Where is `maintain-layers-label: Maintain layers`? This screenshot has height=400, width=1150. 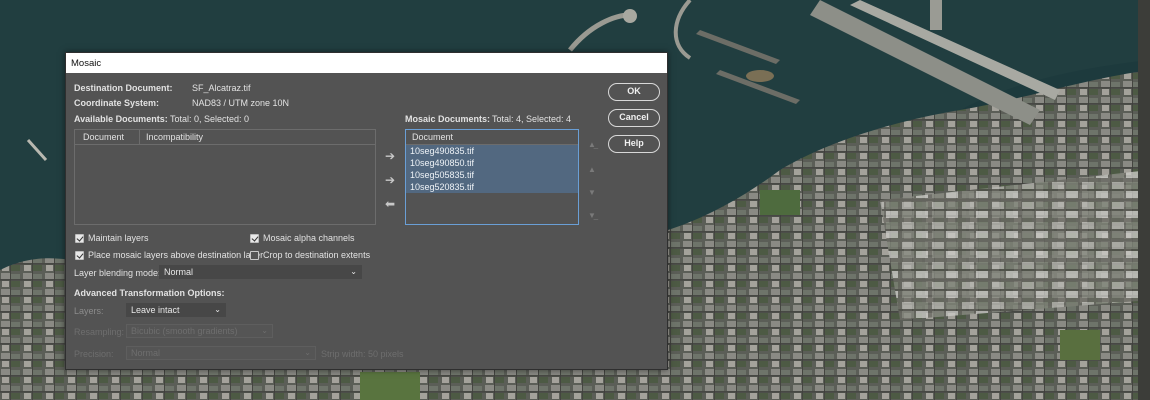
maintain-layers-label: Maintain layers is located at coordinates (118, 238).